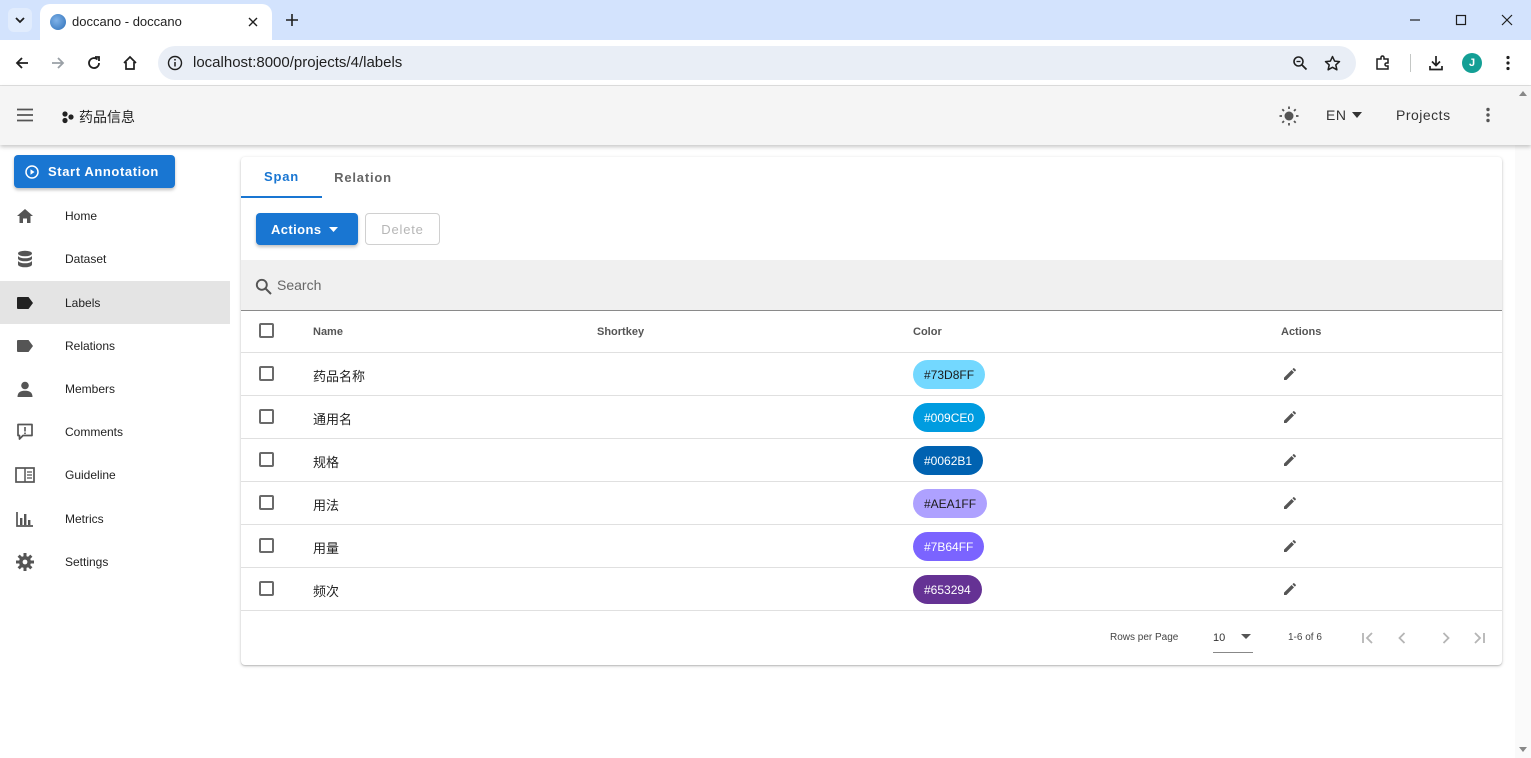  I want to click on start-annotation-button: Start Annotation, so click(94, 171).